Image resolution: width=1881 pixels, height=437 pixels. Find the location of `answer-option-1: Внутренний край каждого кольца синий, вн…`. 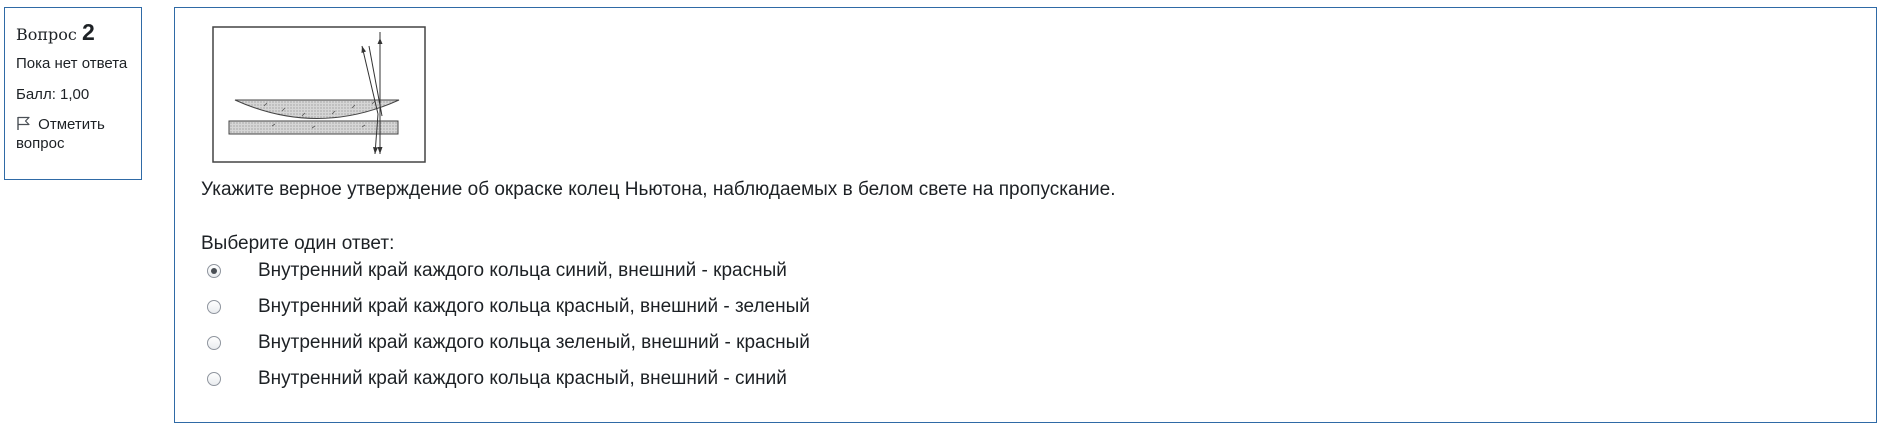

answer-option-1: Внутренний край каждого кольца синий, вн… is located at coordinates (508, 277).